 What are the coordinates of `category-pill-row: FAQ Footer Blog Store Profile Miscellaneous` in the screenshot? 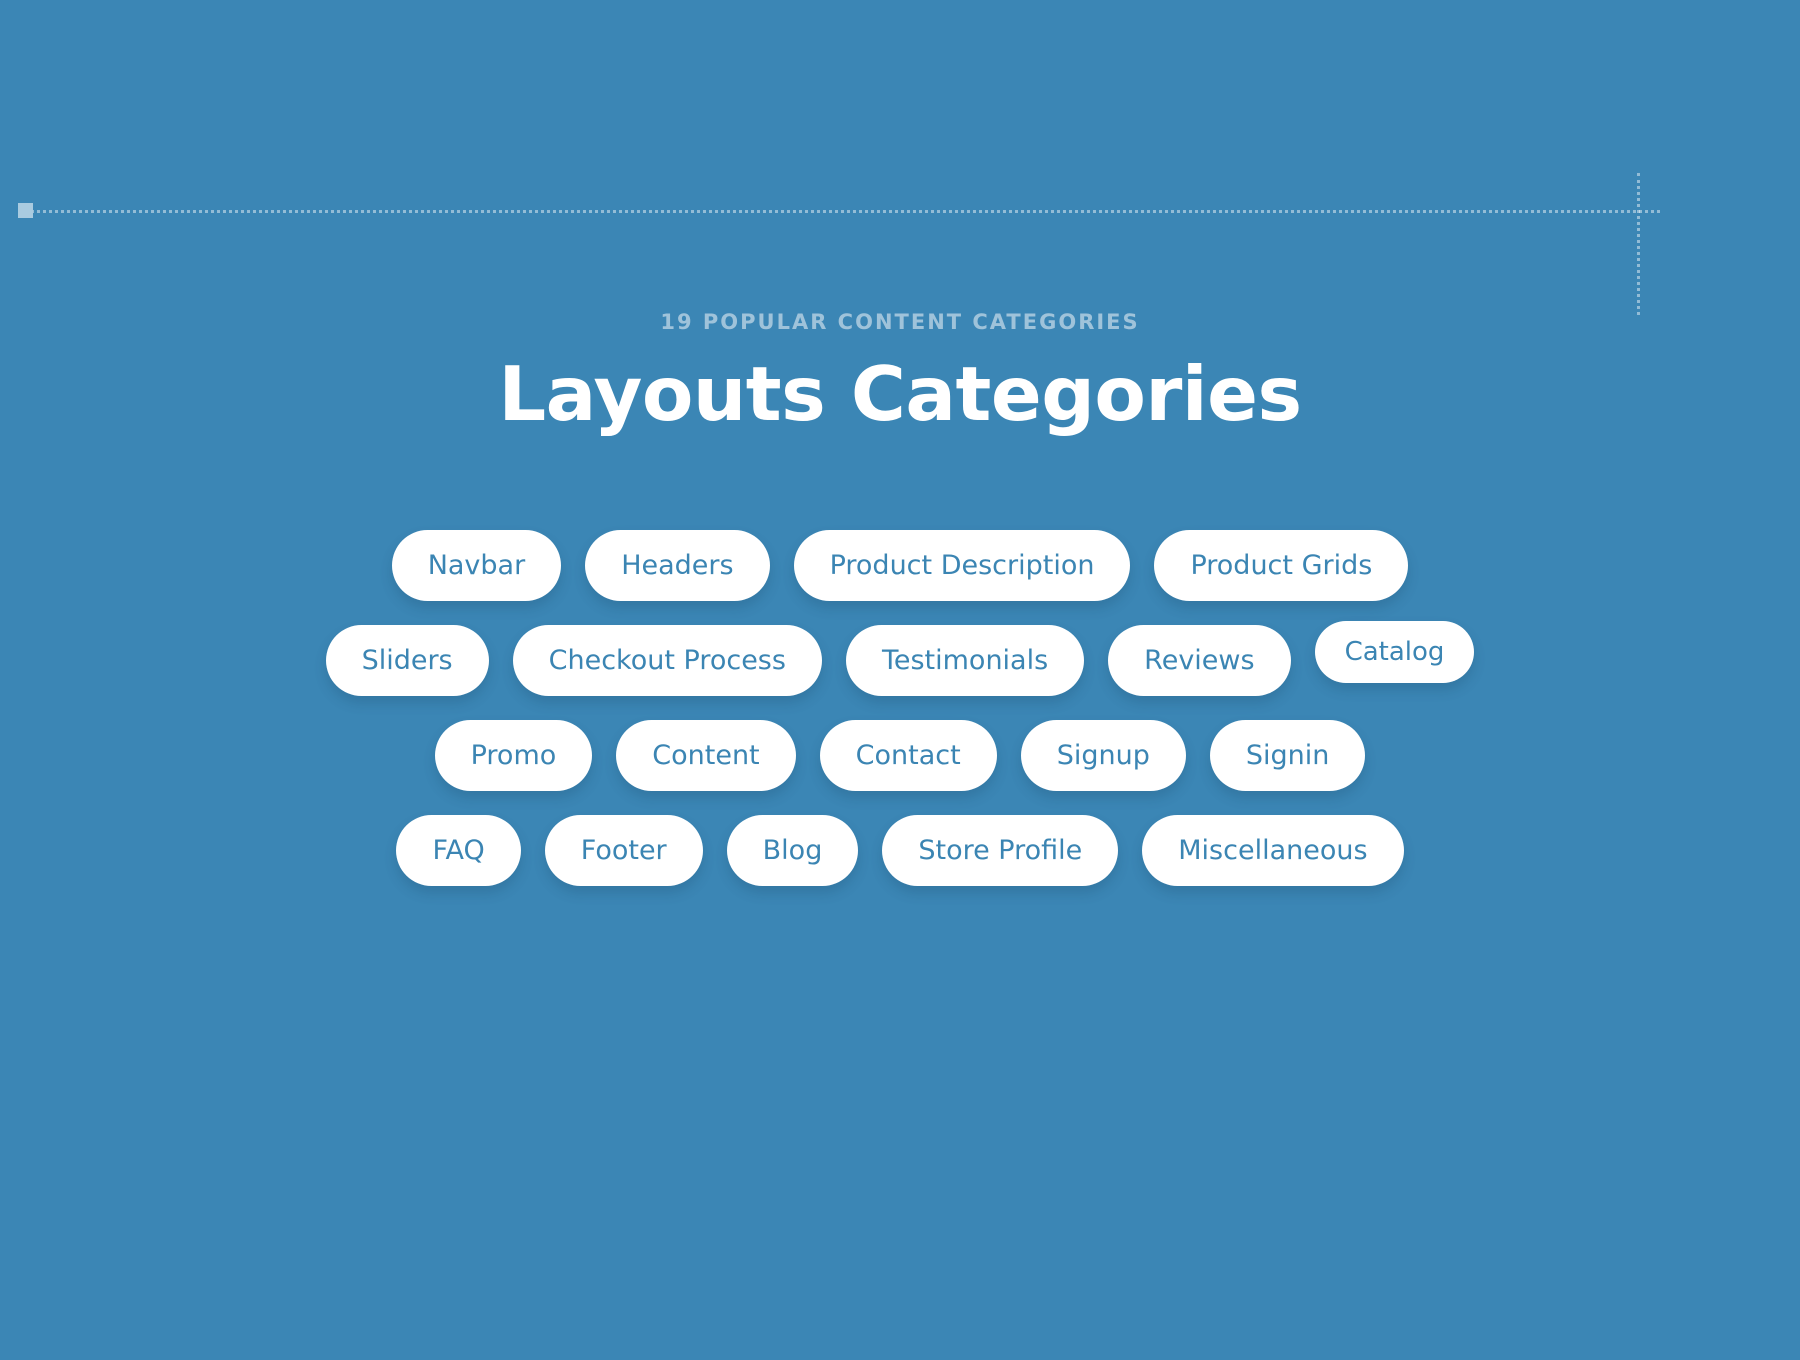 It's located at (900, 850).